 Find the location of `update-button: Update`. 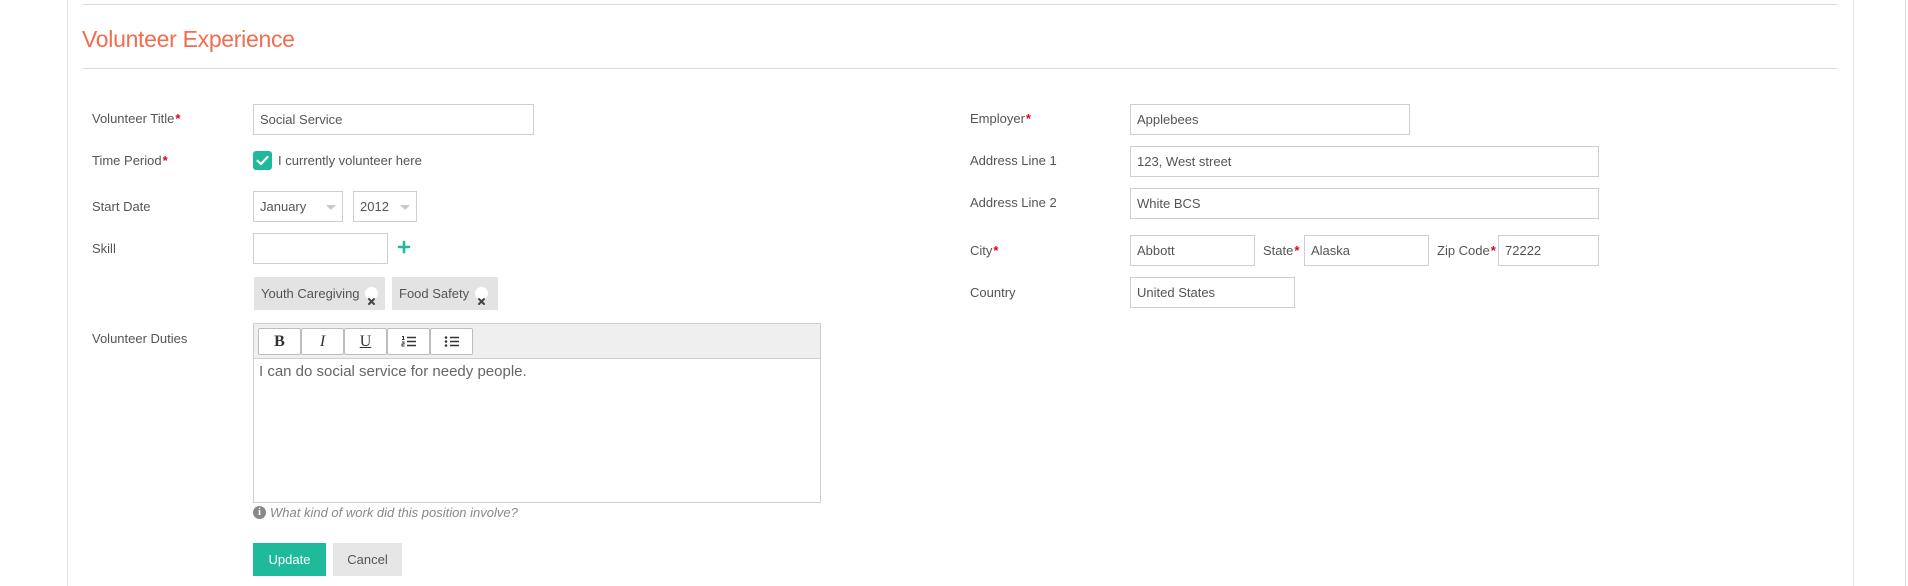

update-button: Update is located at coordinates (289, 559).